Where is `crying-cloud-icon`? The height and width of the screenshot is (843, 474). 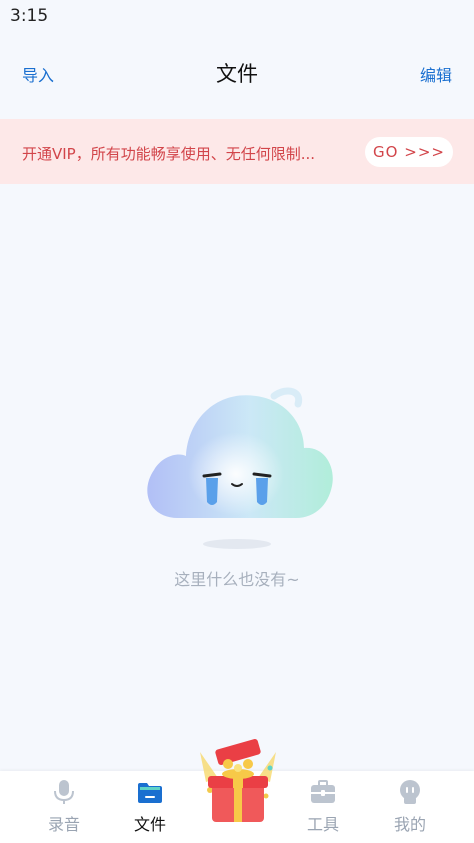
crying-cloud-icon is located at coordinates (240, 468).